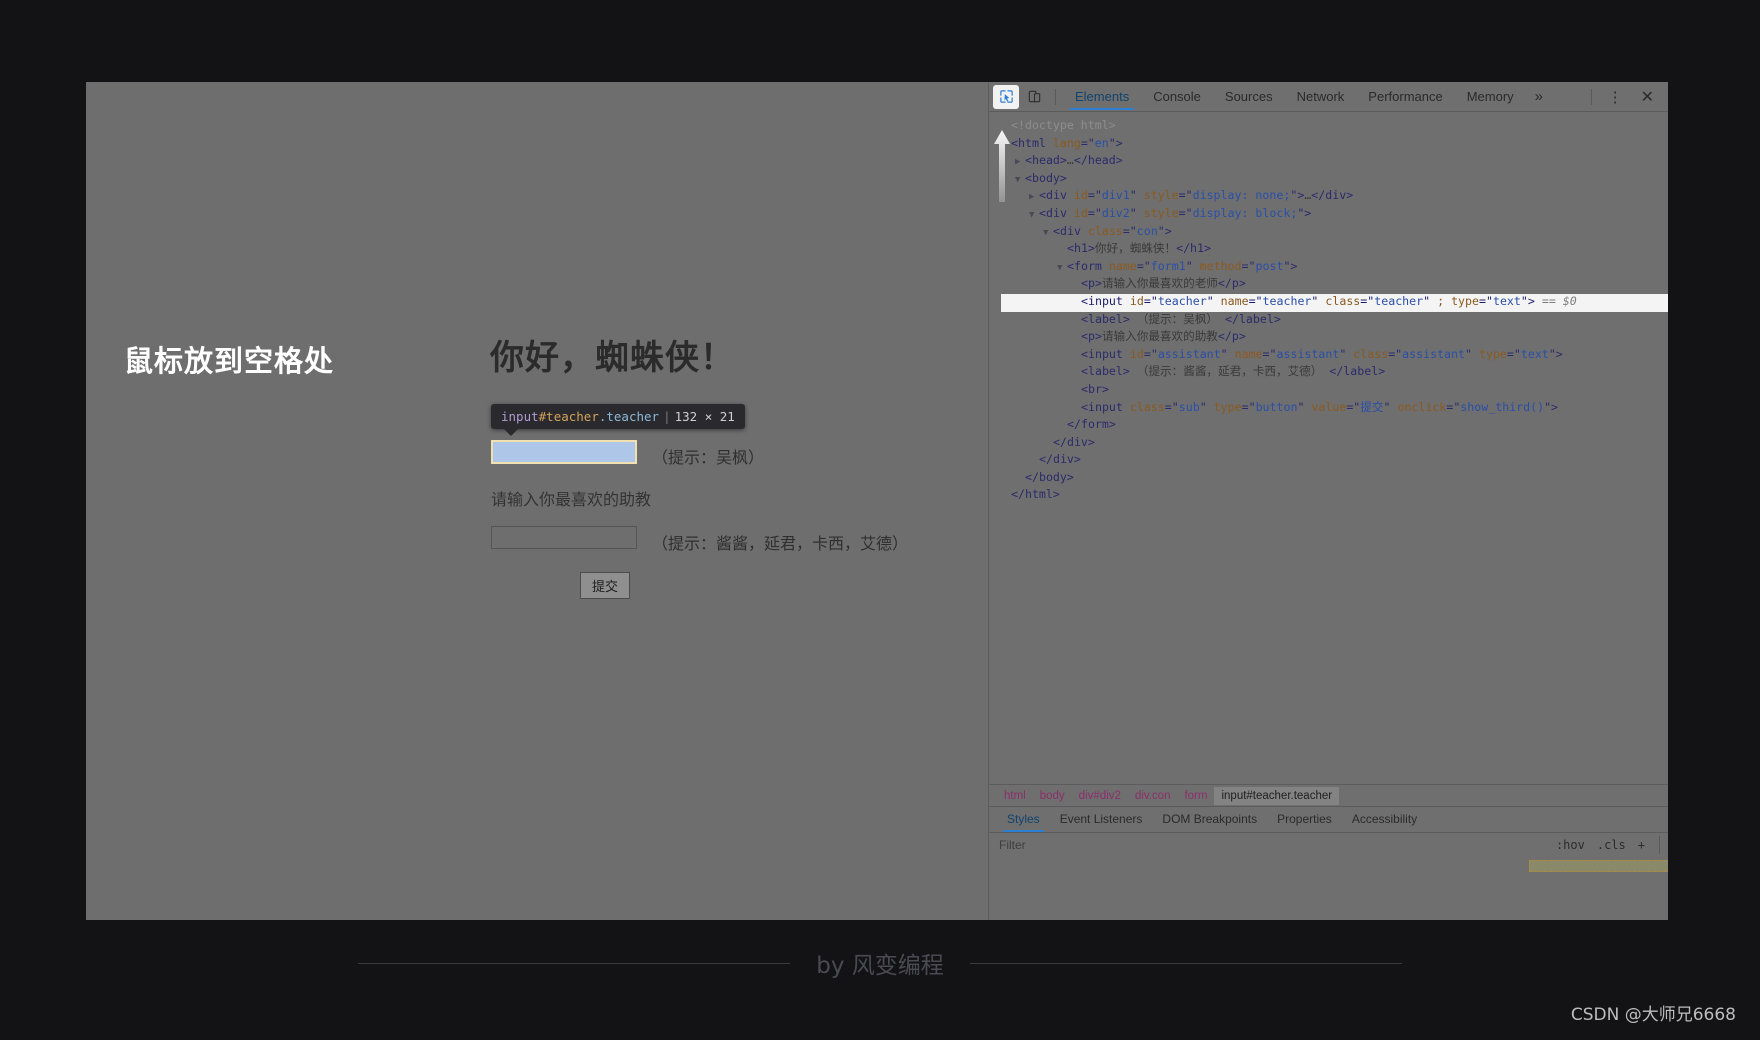 Image resolution: width=1760 pixels, height=1040 pixels. I want to click on tooltip-element-class: .teacher, so click(629, 416).